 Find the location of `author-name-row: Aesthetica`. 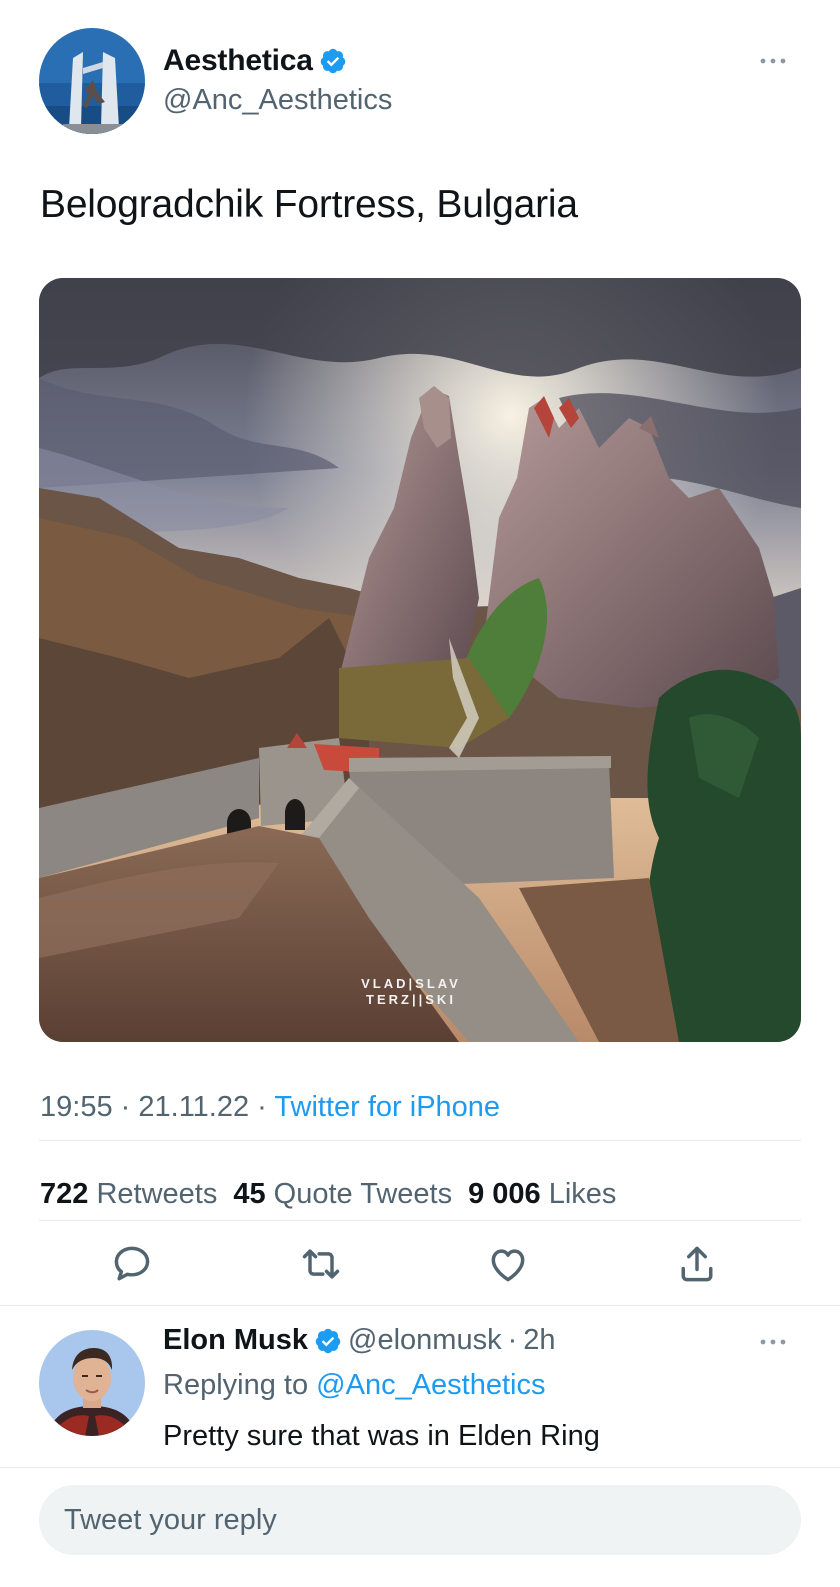

author-name-row: Aesthetica is located at coordinates (255, 61).